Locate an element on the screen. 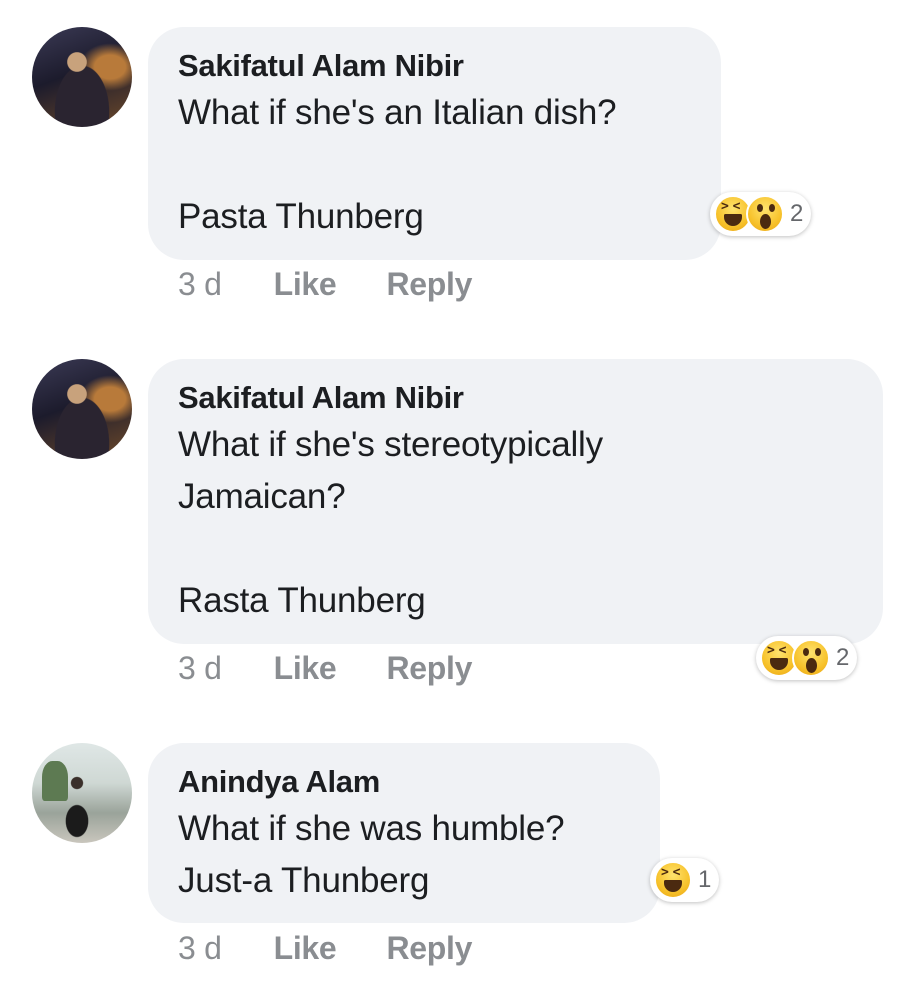 This screenshot has width=900, height=996. reaction-summary: 1 is located at coordinates (685, 880).